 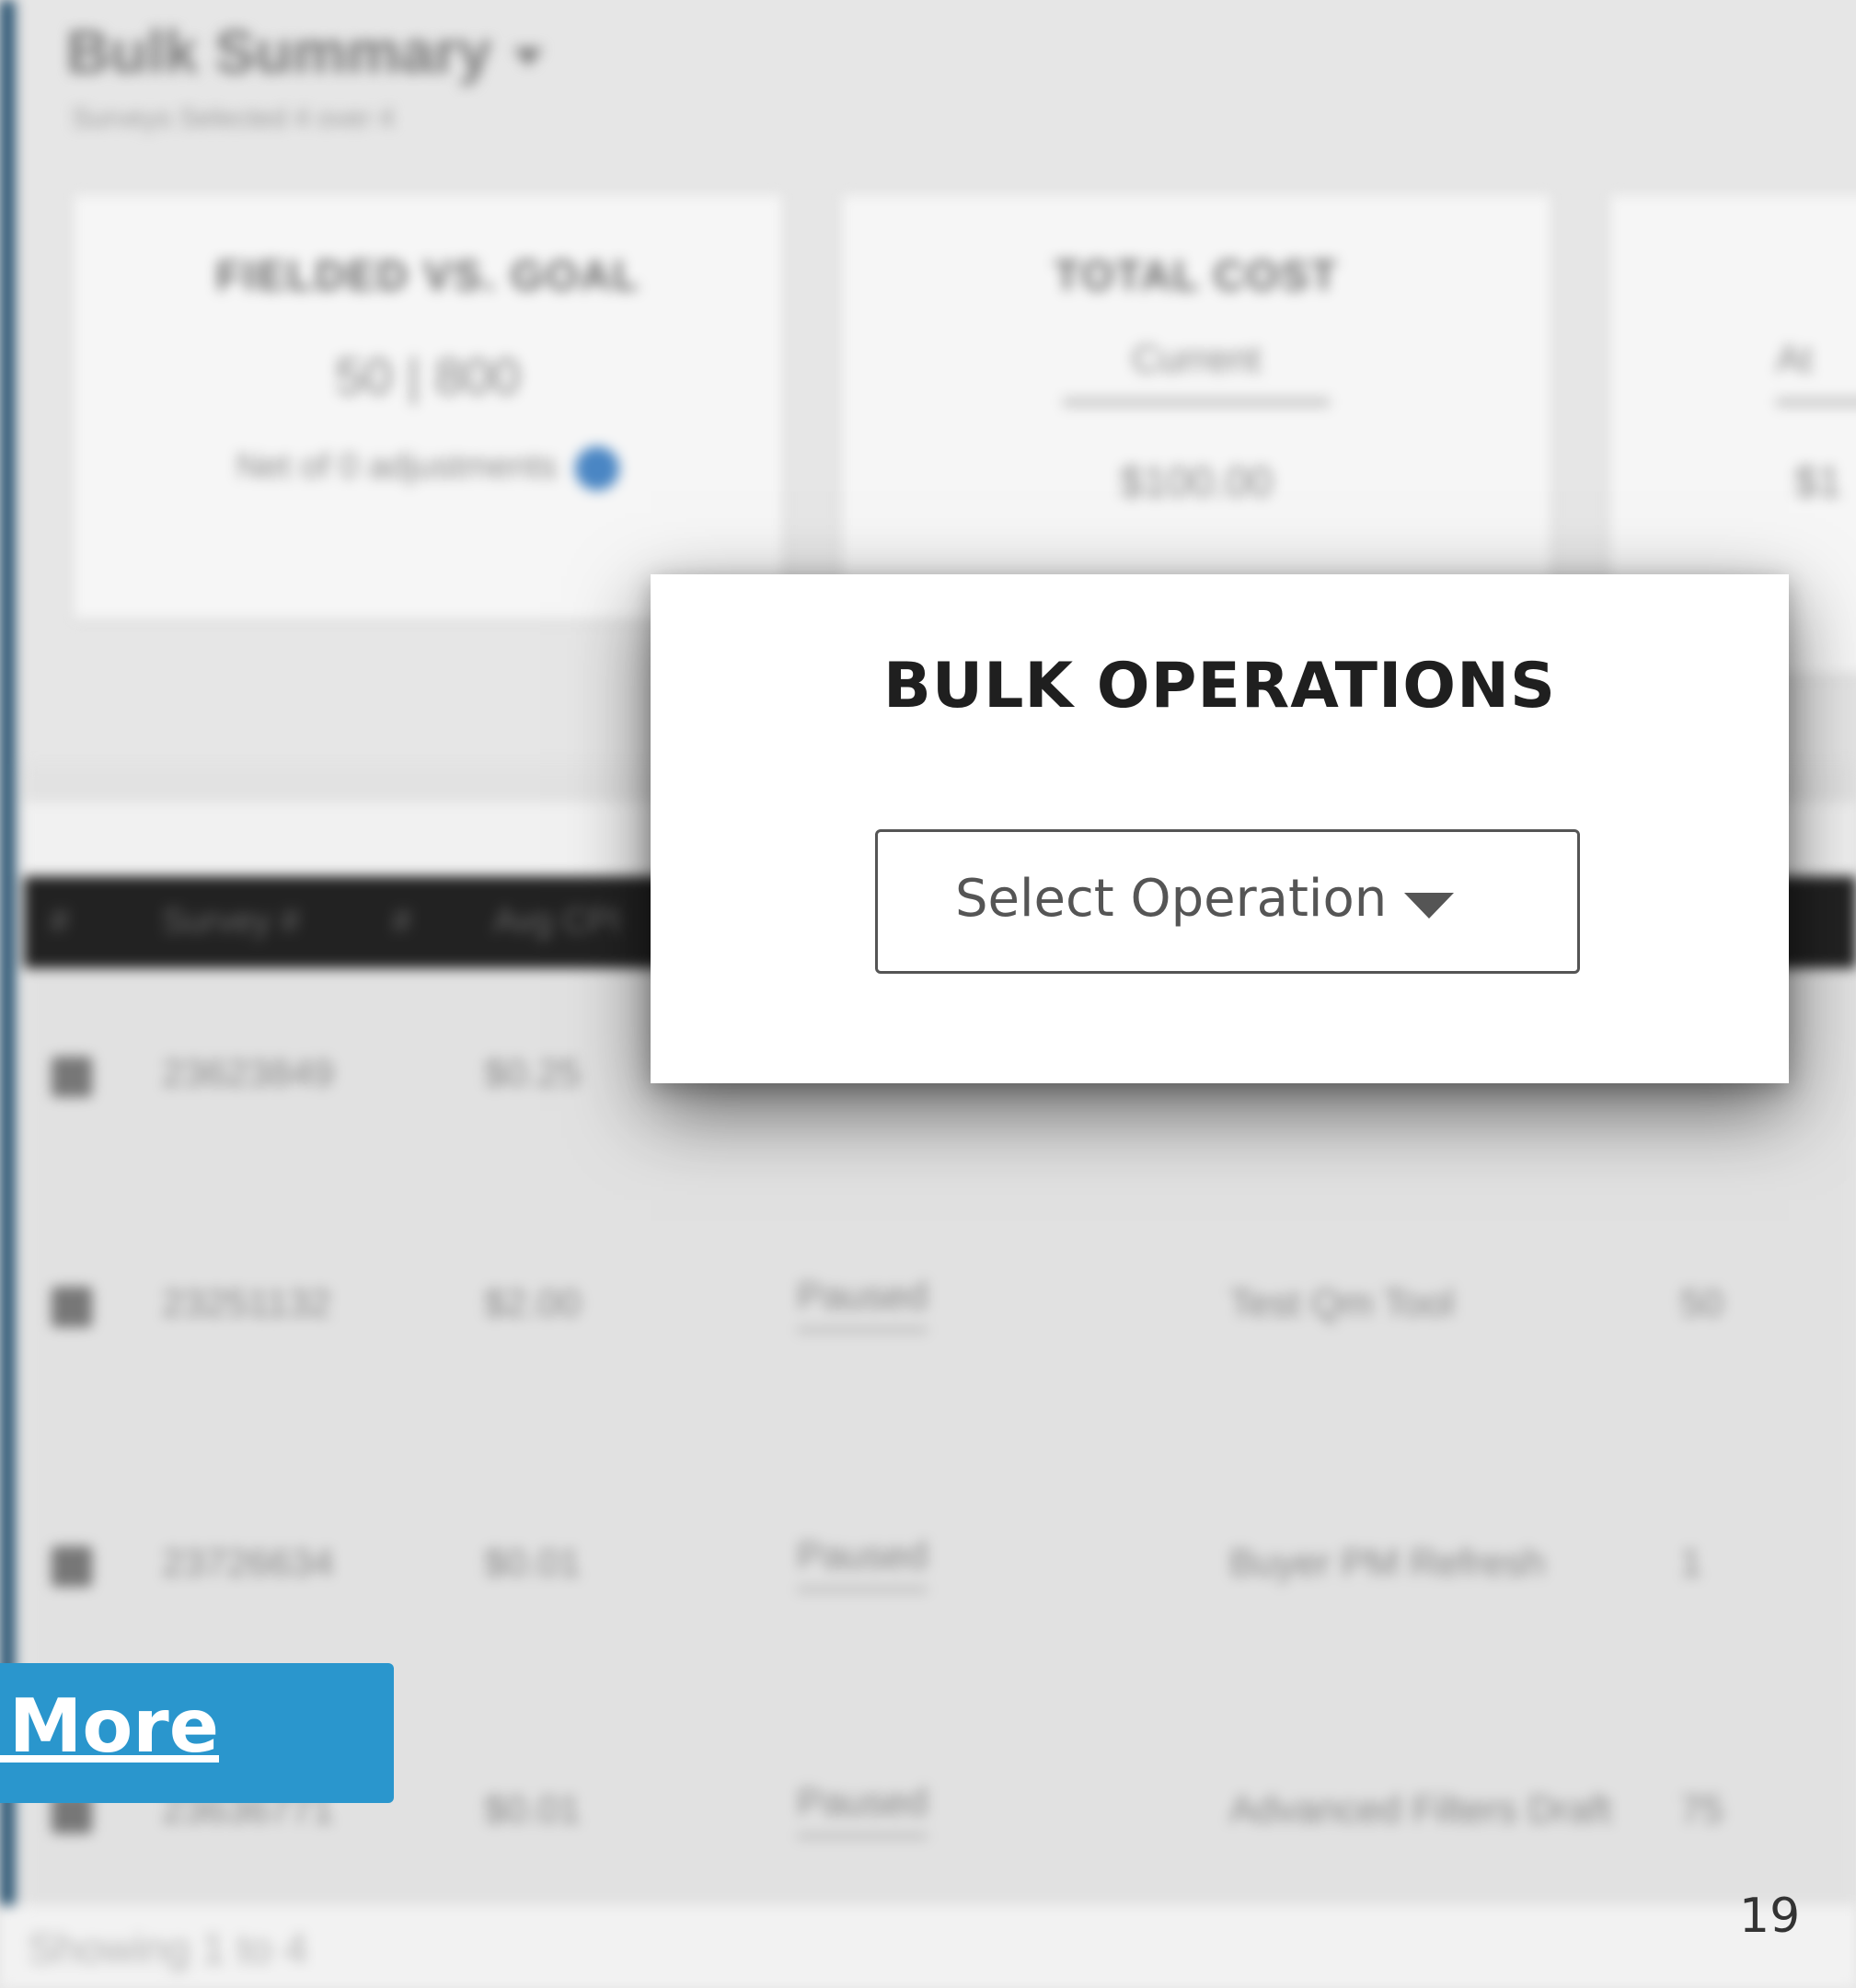 What do you see at coordinates (1219, 686) in the screenshot?
I see `modal-title: BULK OPERATIONS` at bounding box center [1219, 686].